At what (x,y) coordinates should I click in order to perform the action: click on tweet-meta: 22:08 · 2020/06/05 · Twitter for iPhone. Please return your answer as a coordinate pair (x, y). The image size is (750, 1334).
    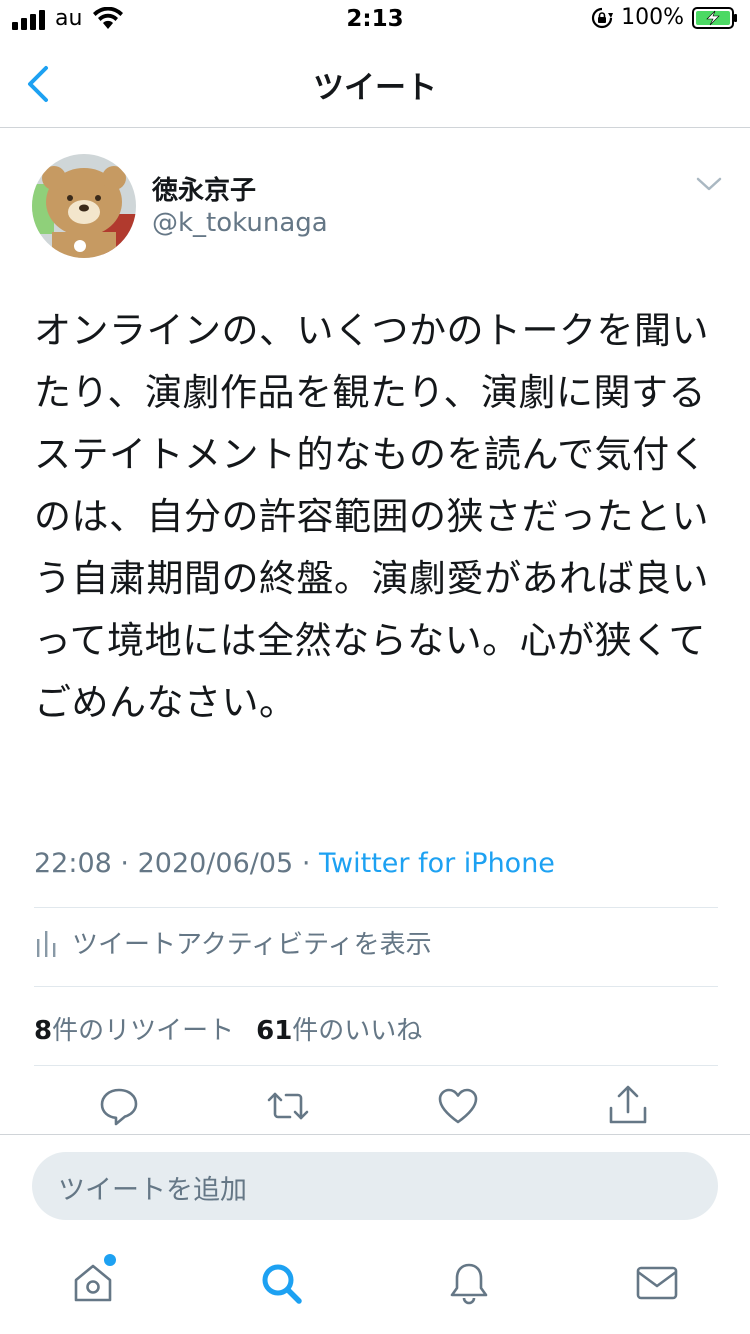
    Looking at the image, I should click on (294, 863).